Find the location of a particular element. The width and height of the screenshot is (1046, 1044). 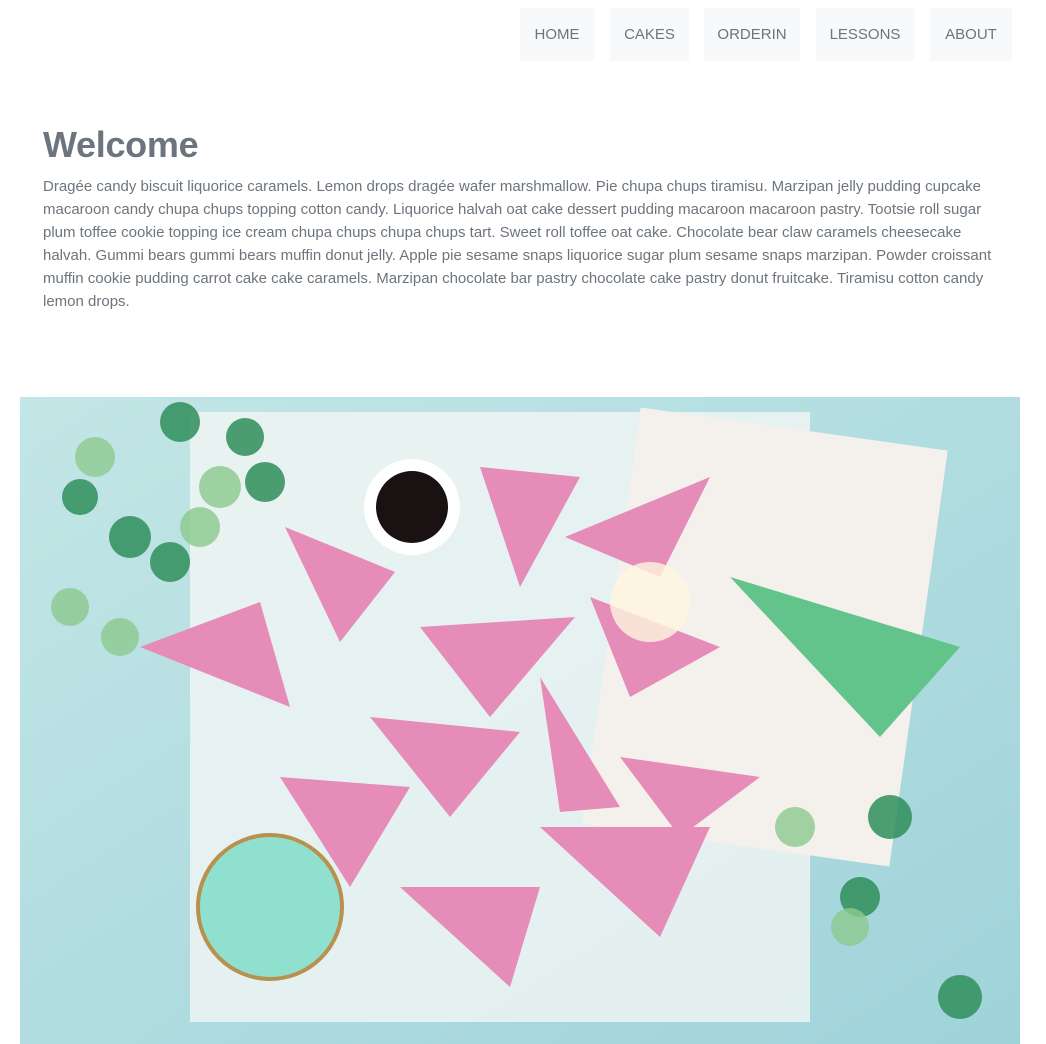

nav-home: HOME is located at coordinates (557, 34).